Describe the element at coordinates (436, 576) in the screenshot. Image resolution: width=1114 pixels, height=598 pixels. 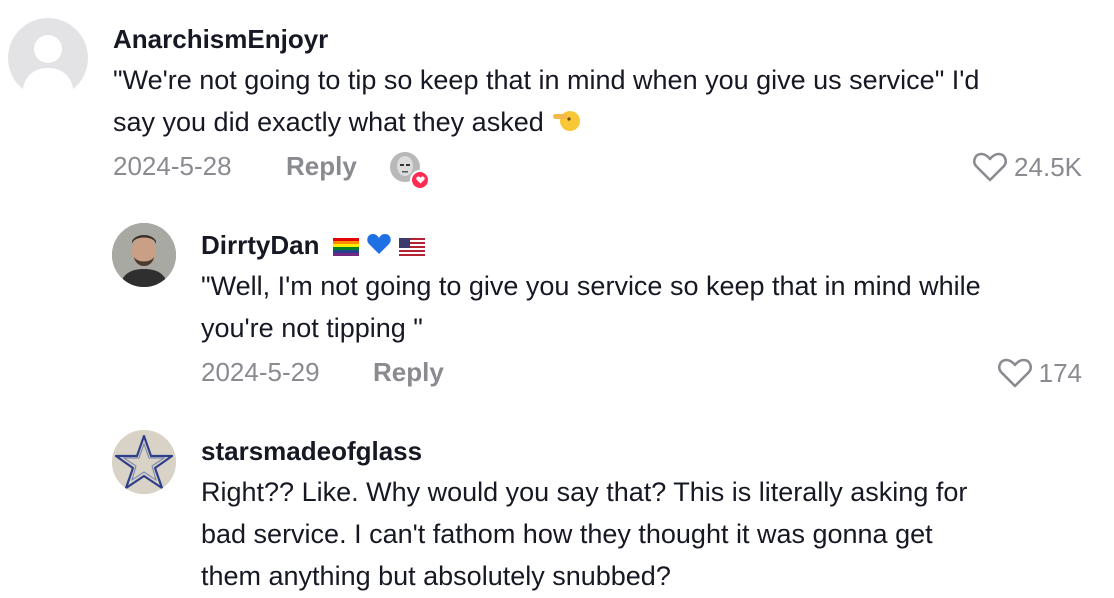
I see `comment-text-line: them anything but absolutely snubbed?` at that location.